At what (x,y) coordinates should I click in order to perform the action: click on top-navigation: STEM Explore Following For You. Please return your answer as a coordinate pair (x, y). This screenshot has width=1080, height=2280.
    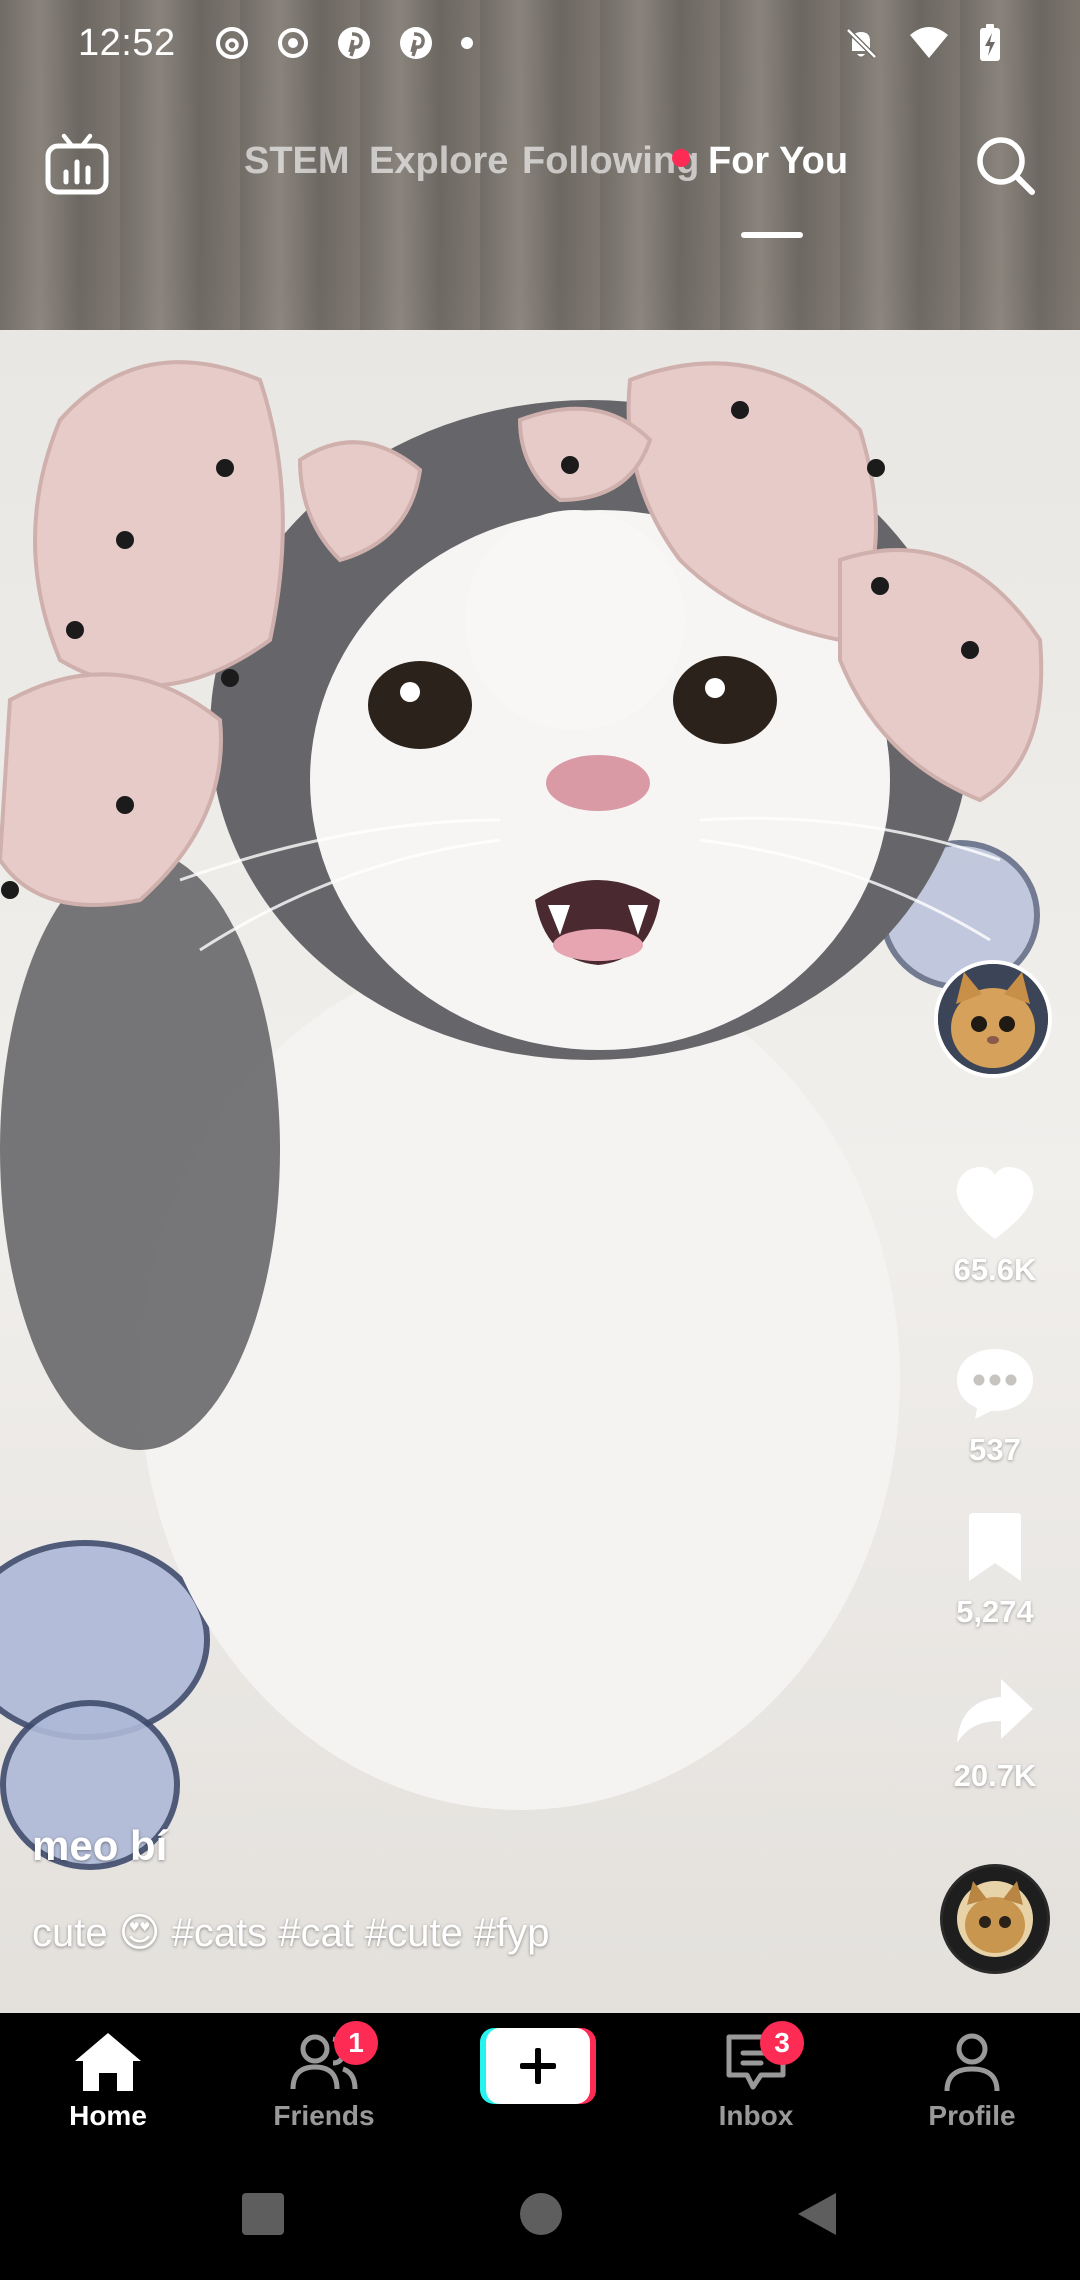
    Looking at the image, I should click on (540, 179).